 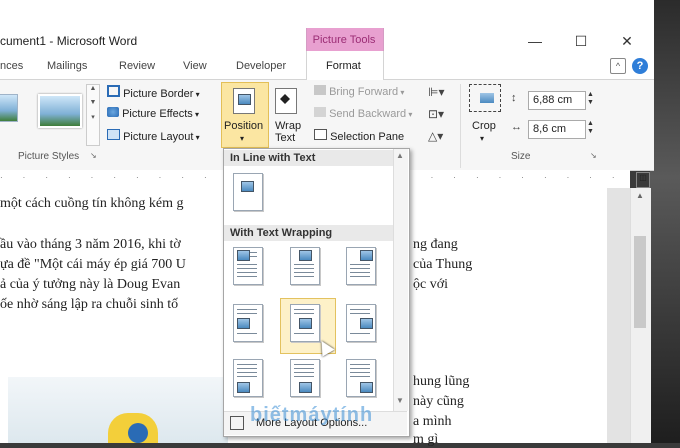 What do you see at coordinates (344, 40) in the screenshot?
I see `picture-tools-label: Picture Tools` at bounding box center [344, 40].